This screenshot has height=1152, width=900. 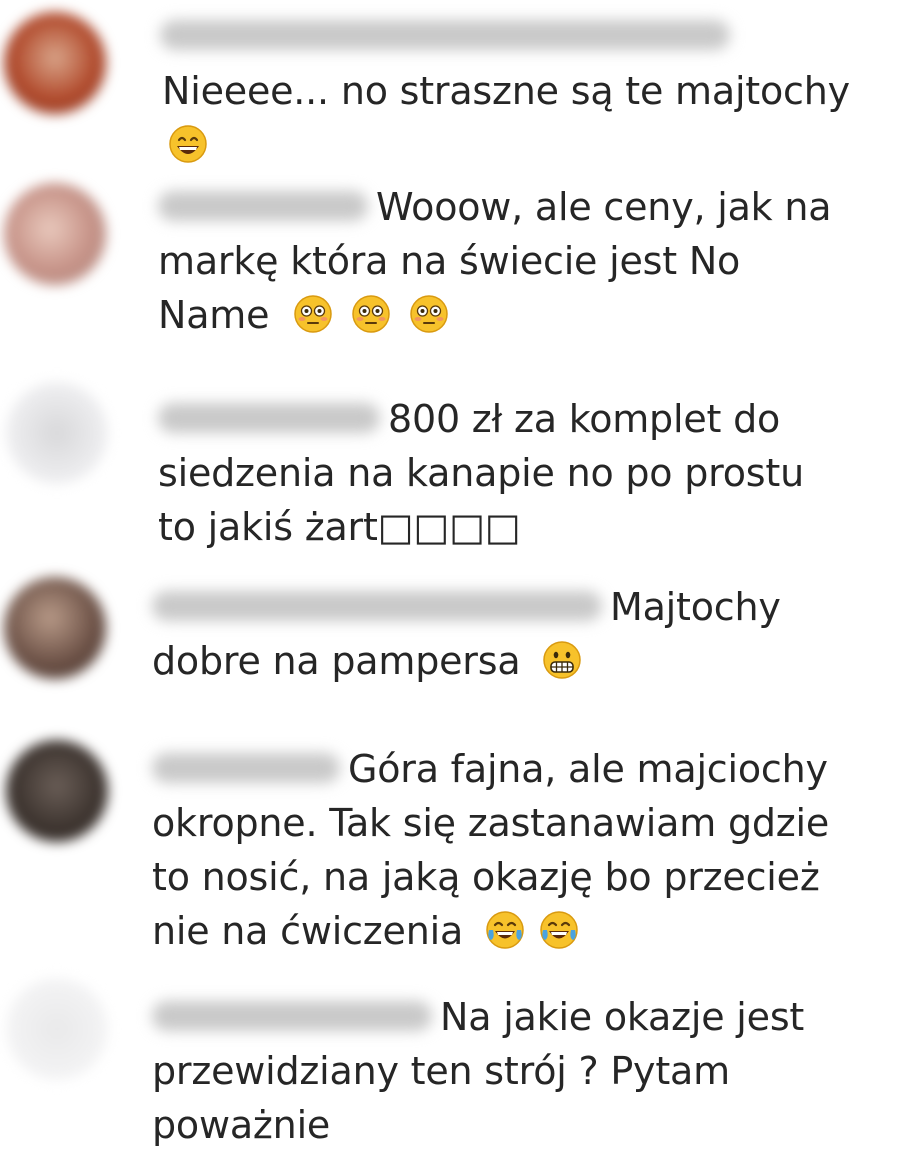 What do you see at coordinates (562, 660) in the screenshot?
I see `grimacing-face-icon` at bounding box center [562, 660].